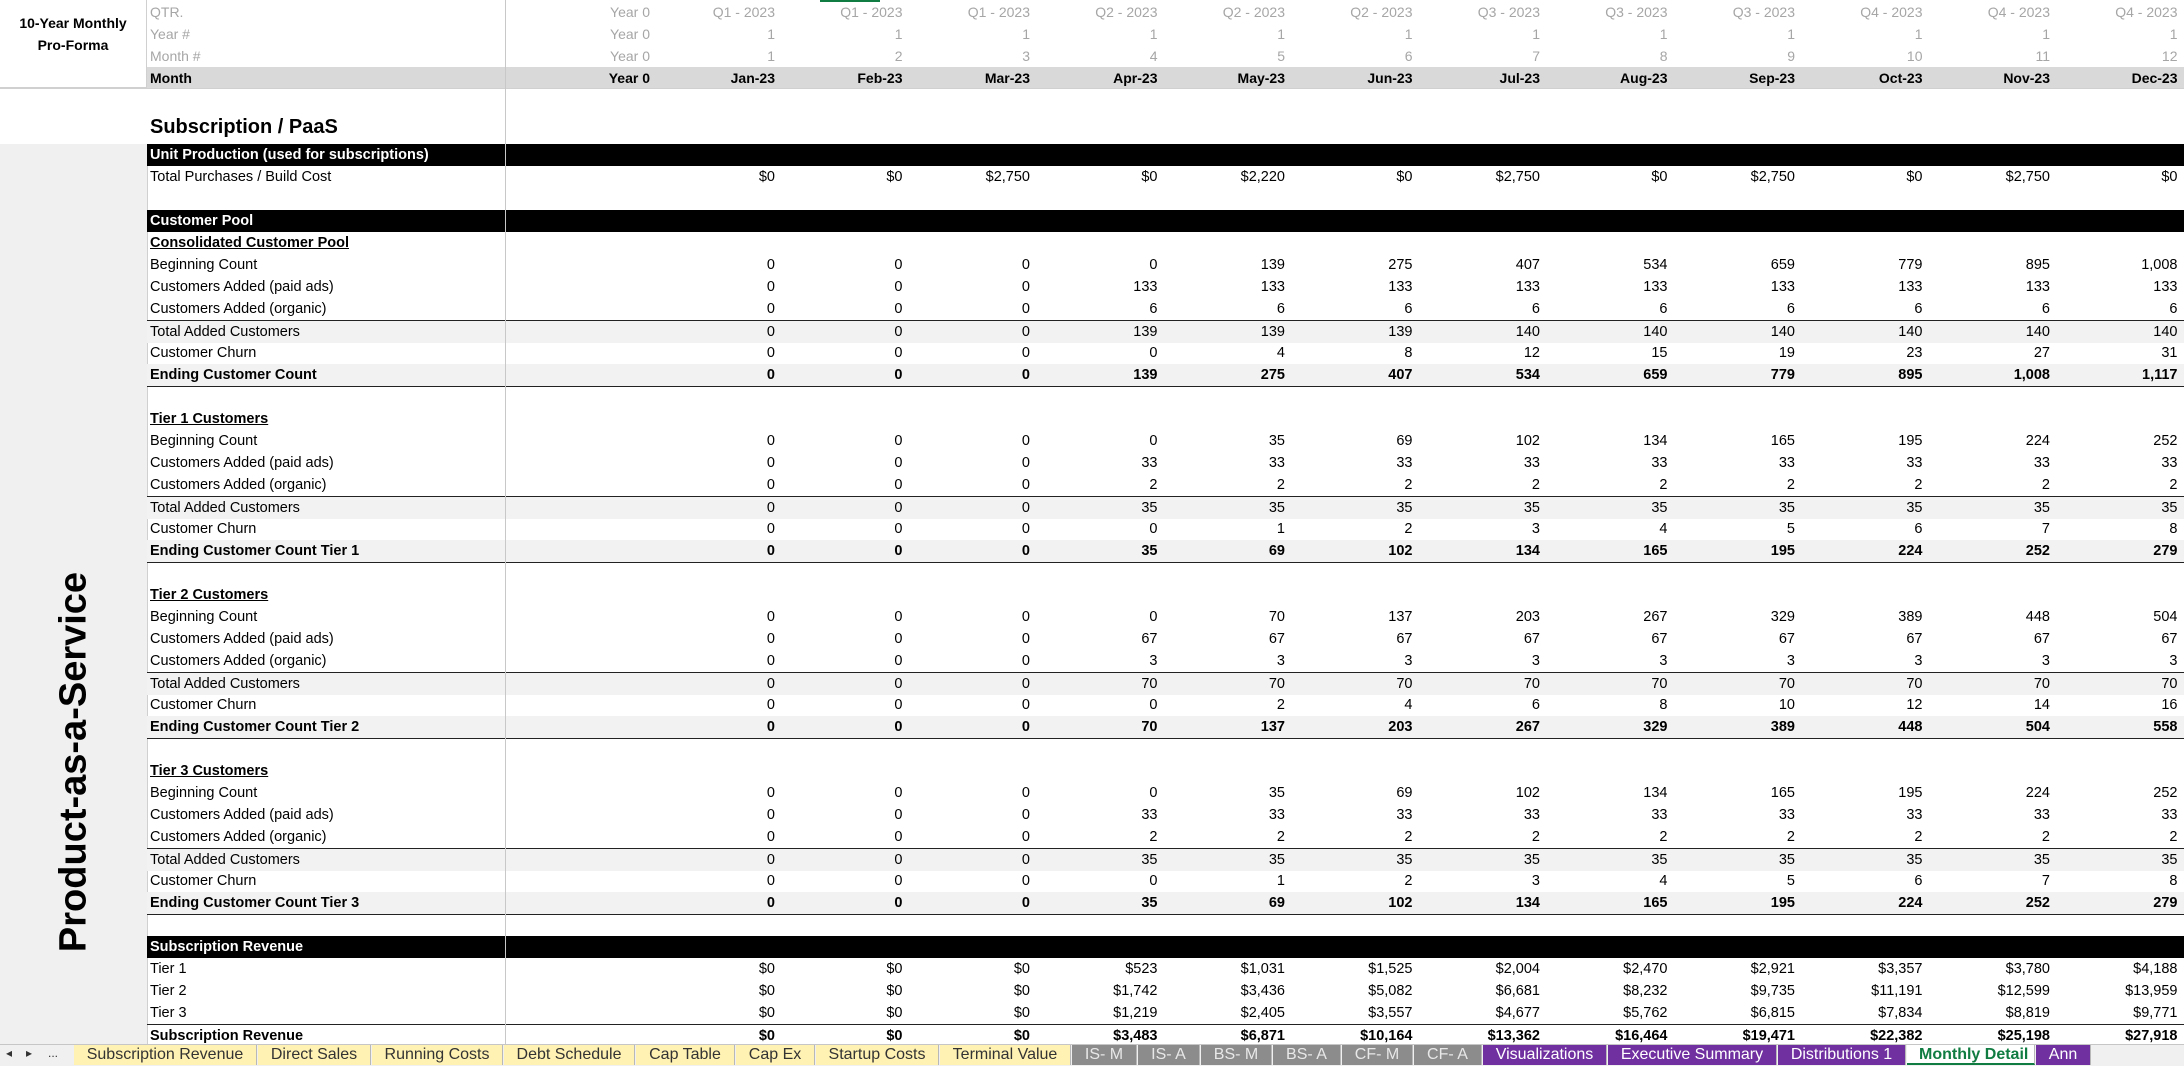 The width and height of the screenshot is (2184, 1066). Describe the element at coordinates (1350, 441) in the screenshot. I see `value-cell: 69` at that location.